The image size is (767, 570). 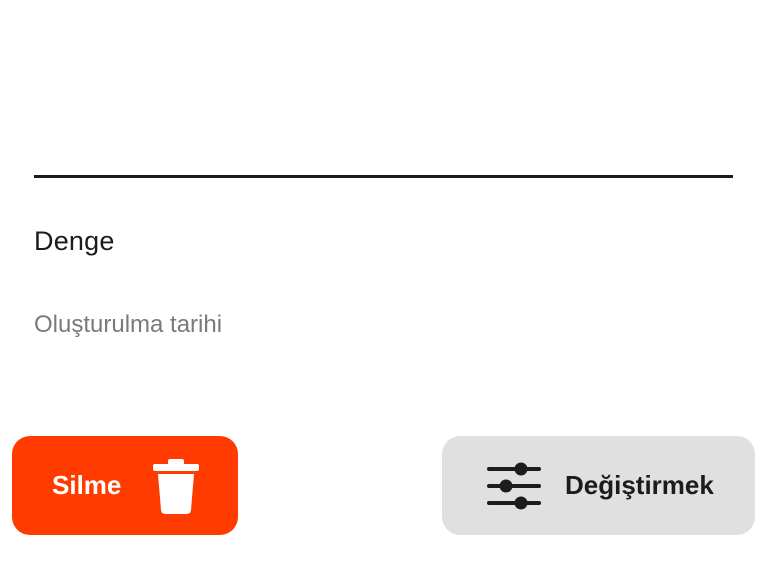 I want to click on trash-icon, so click(x=176, y=486).